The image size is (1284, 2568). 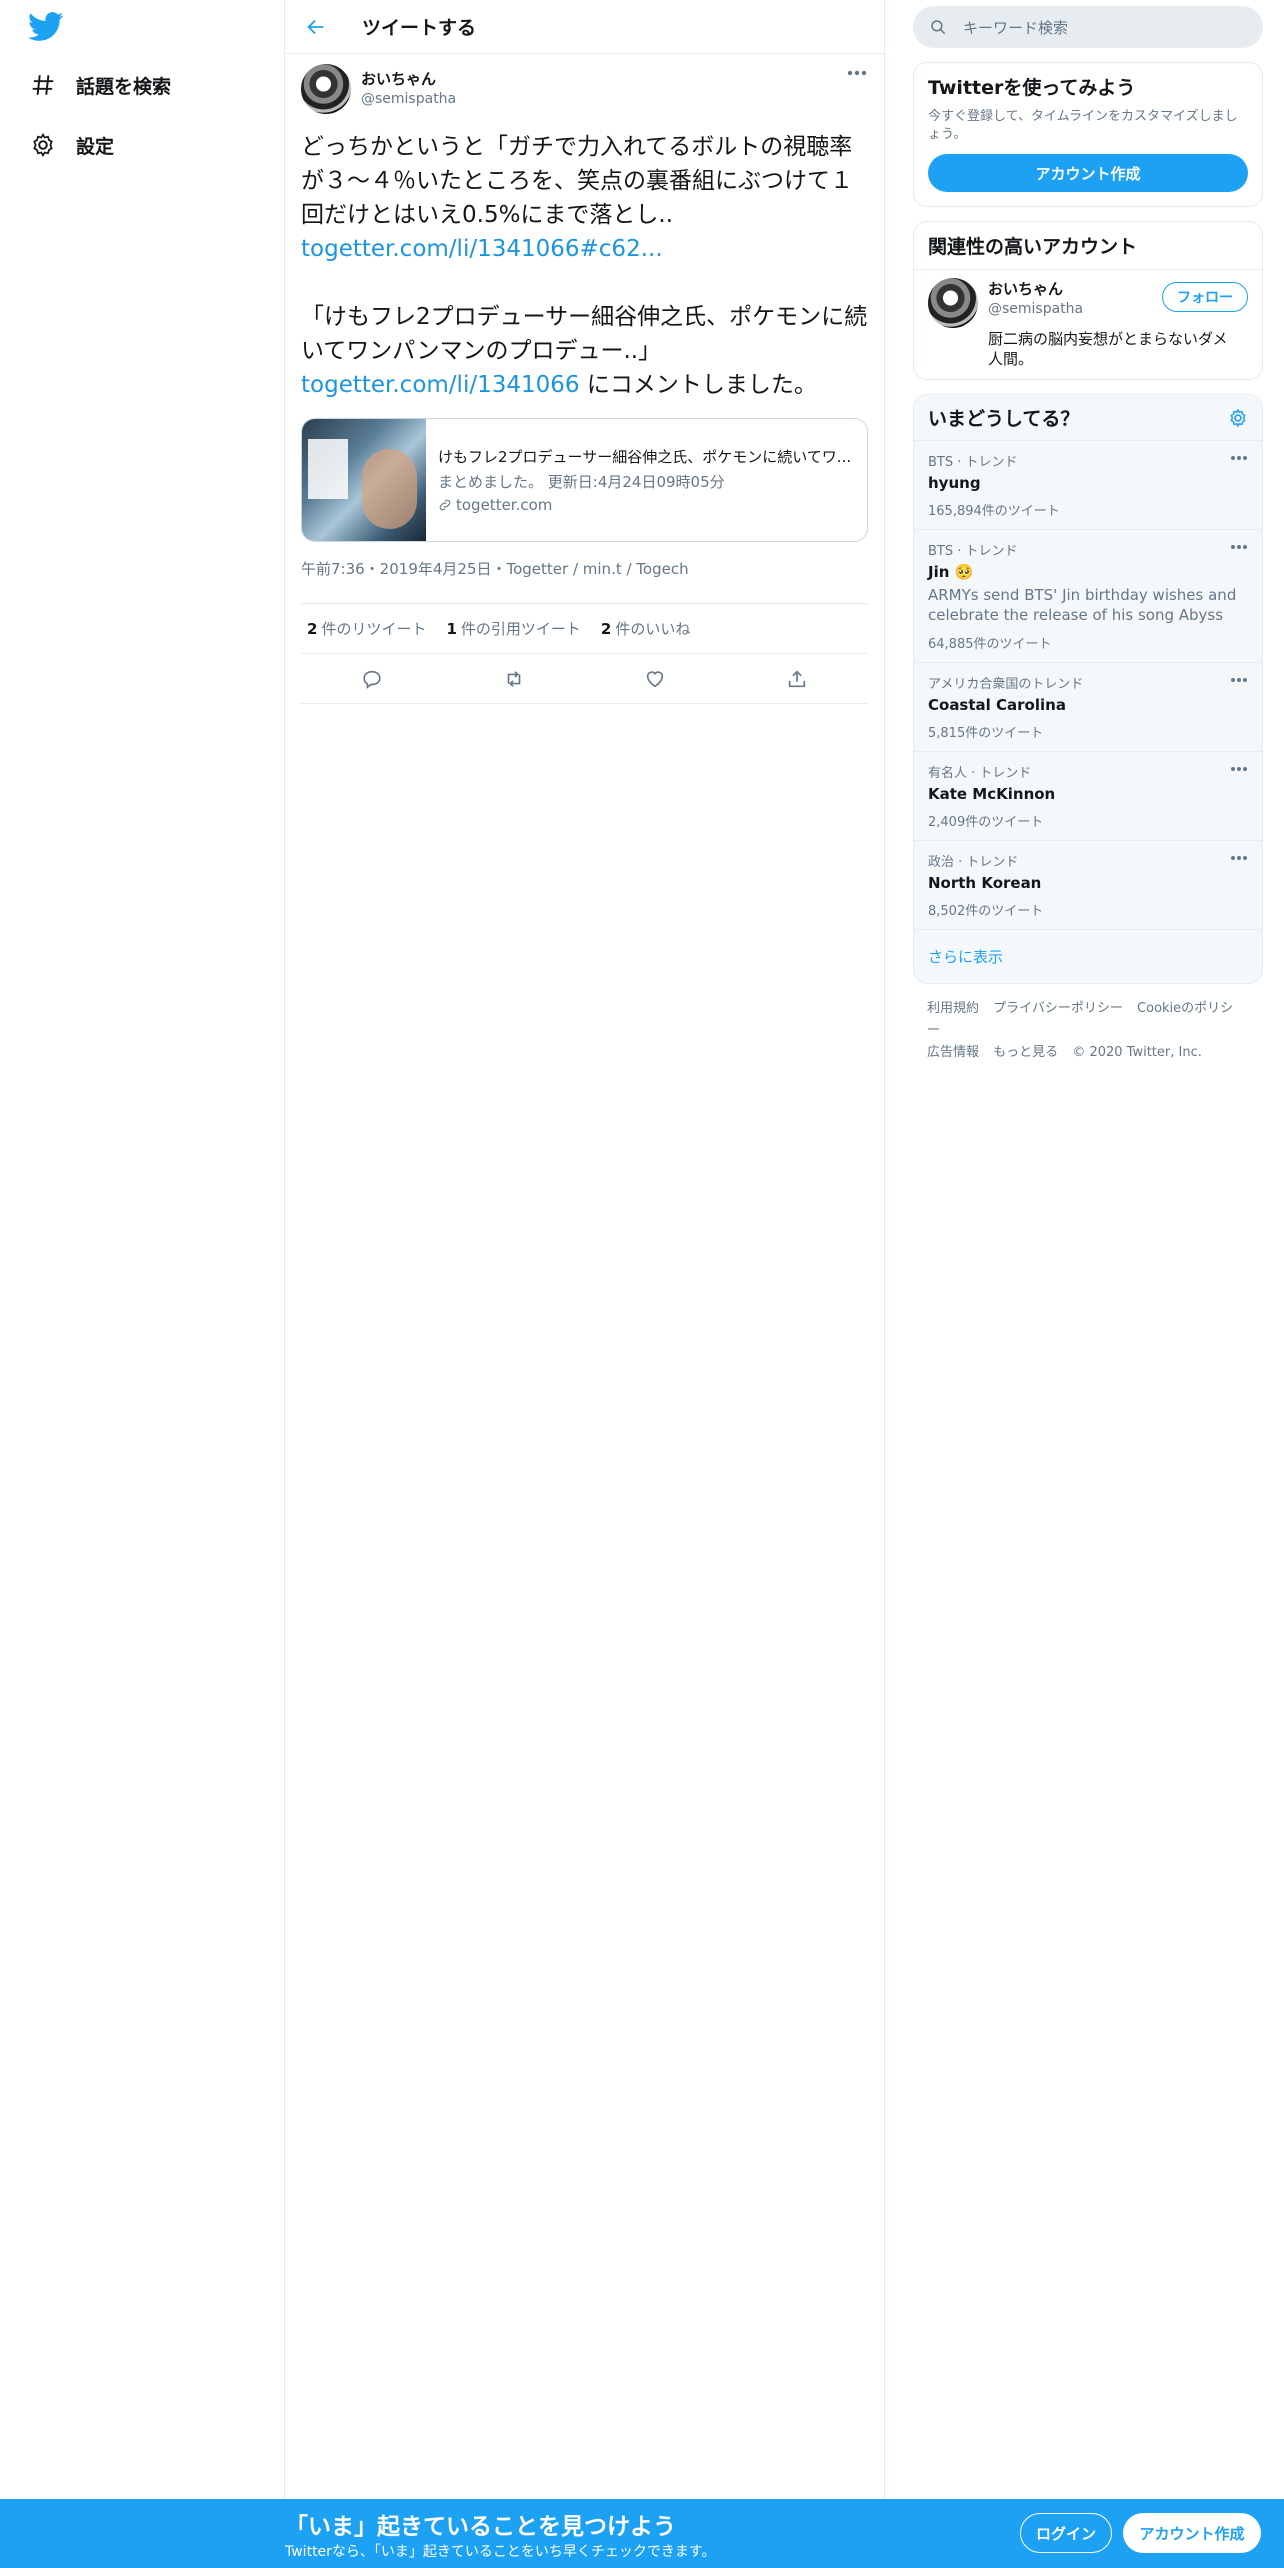 What do you see at coordinates (986, 822) in the screenshot?
I see `trend-count: 2,409件のツイート` at bounding box center [986, 822].